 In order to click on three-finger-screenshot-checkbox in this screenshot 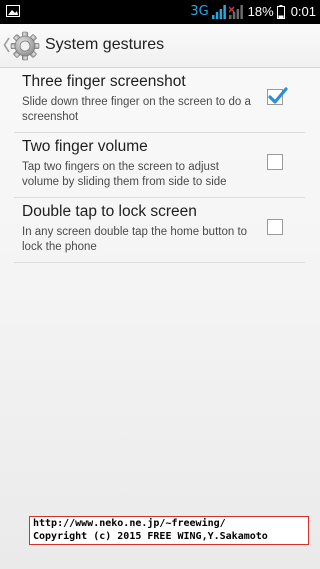, I will do `click(277, 96)`.